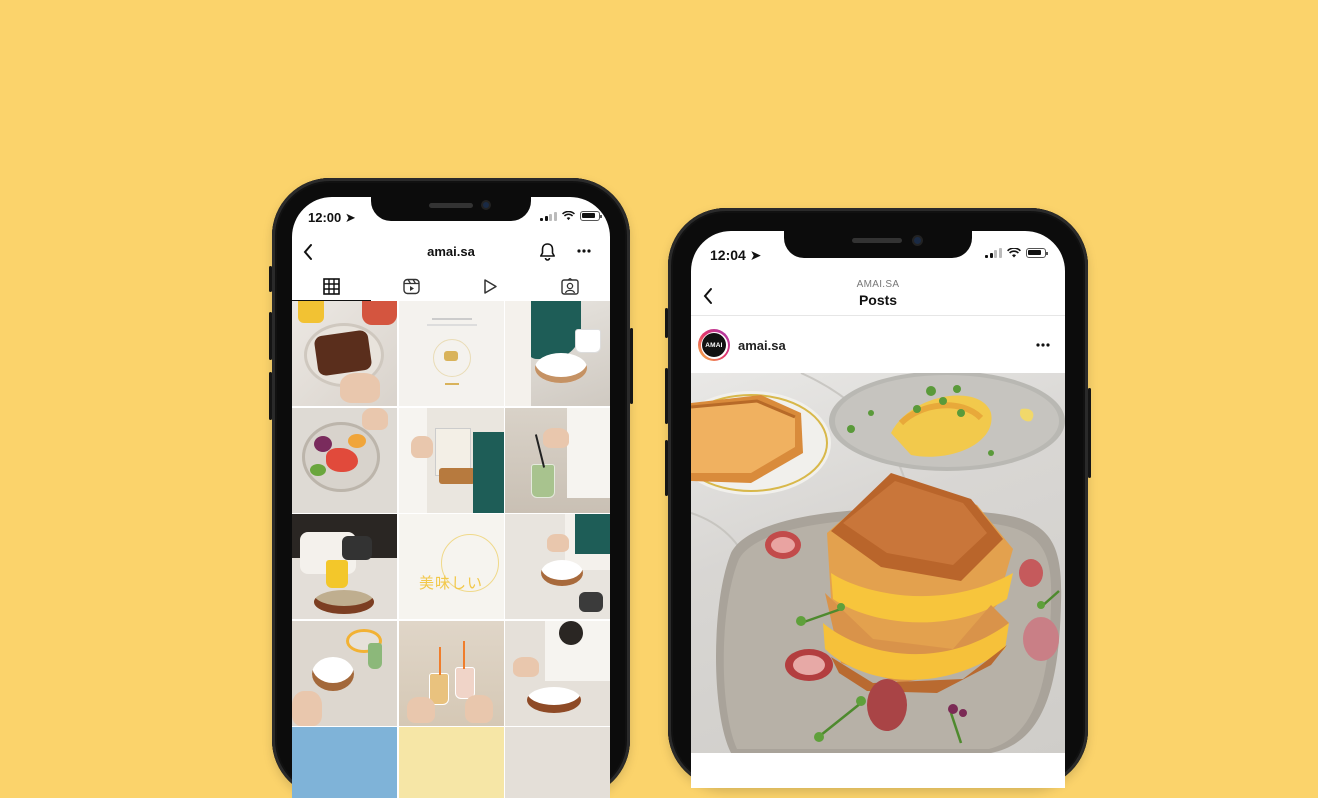 This screenshot has width=1318, height=798. Describe the element at coordinates (332, 217) in the screenshot. I see `status-time: 12:00 ➤` at that location.